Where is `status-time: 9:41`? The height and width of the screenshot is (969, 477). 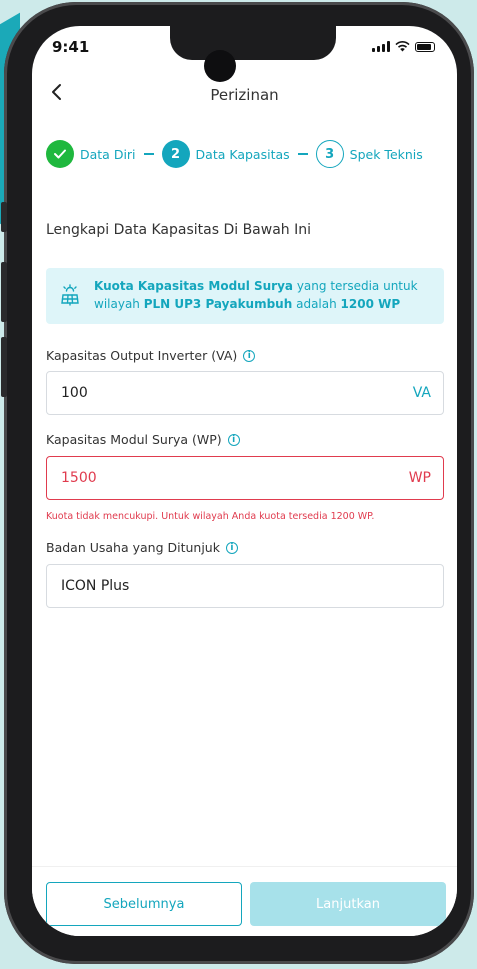
status-time: 9:41 is located at coordinates (71, 47).